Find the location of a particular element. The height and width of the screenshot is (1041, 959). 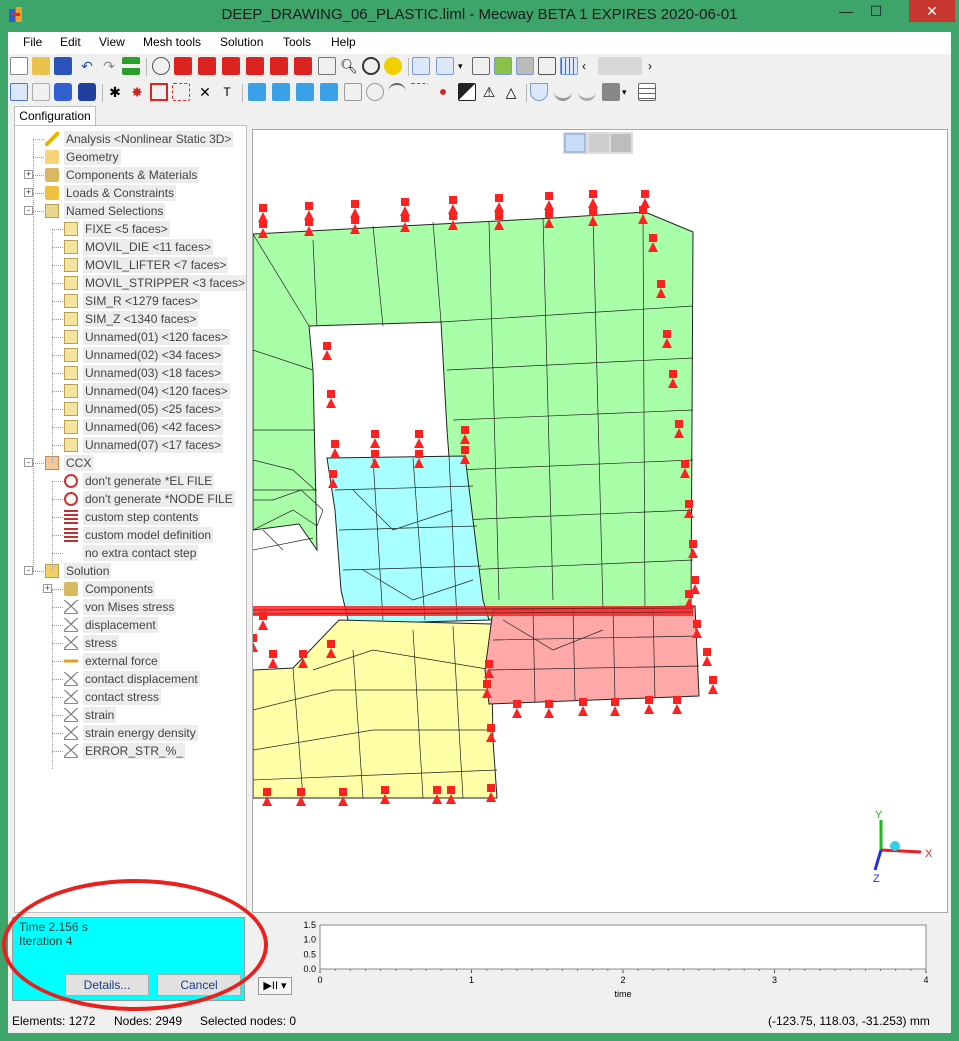

triangle-icon: △ is located at coordinates (511, 92).